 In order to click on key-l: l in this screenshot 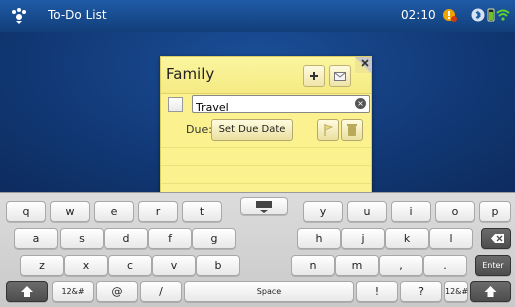, I will do `click(451, 238)`.